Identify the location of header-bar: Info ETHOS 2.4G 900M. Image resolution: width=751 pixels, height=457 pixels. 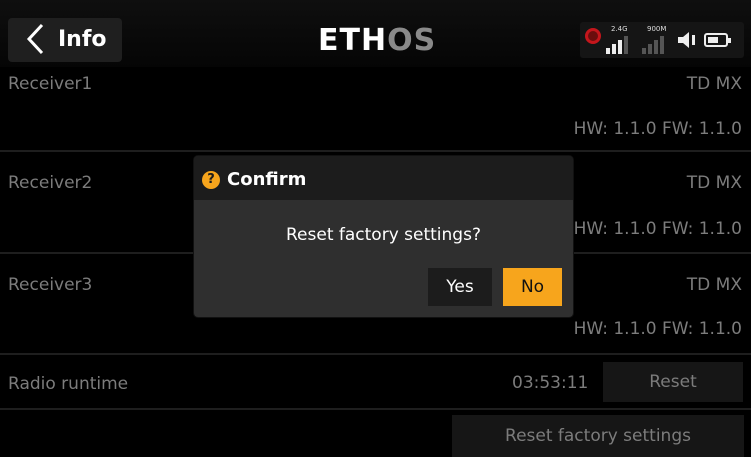
(375, 33).